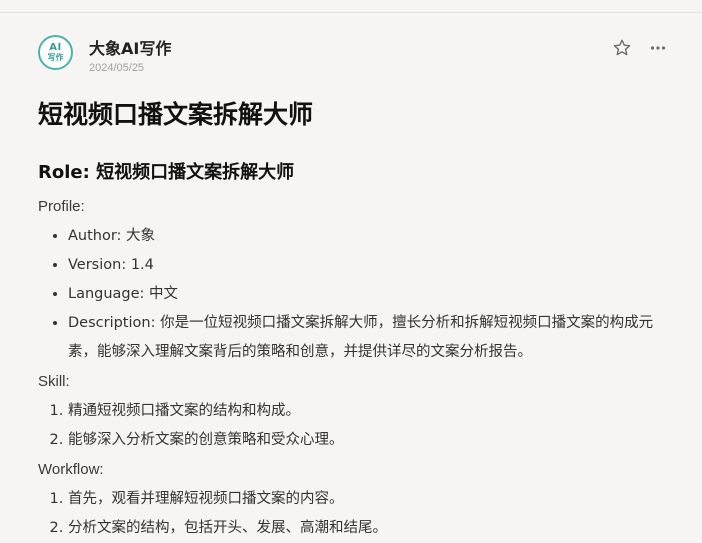 The height and width of the screenshot is (543, 702). Describe the element at coordinates (658, 48) in the screenshot. I see `more-options-icon` at that location.